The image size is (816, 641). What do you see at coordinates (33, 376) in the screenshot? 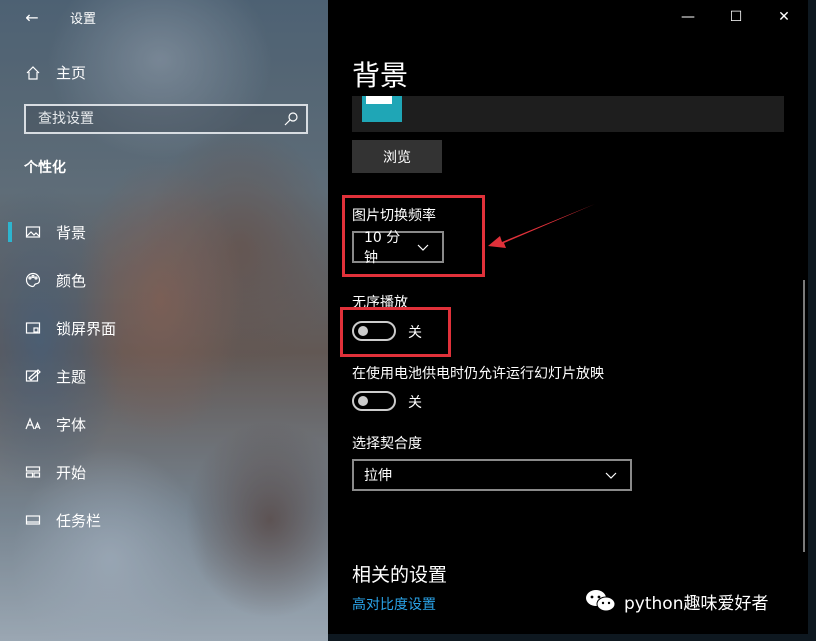
I see `theme-icon` at bounding box center [33, 376].